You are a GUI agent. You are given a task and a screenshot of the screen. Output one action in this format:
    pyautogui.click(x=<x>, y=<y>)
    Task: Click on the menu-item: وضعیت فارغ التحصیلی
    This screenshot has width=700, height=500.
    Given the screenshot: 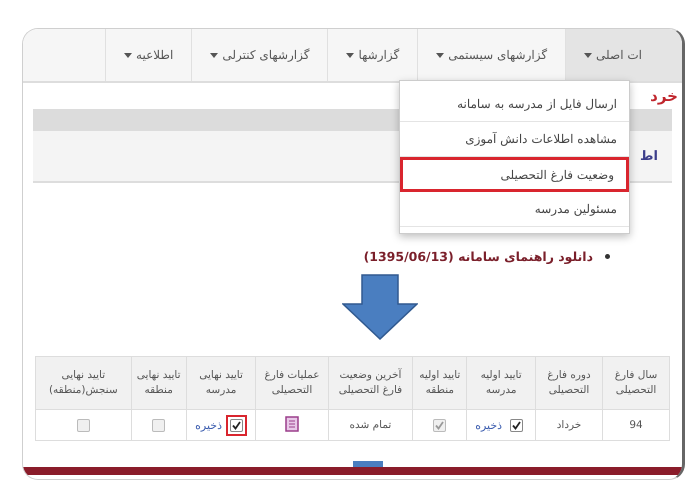 What is the action you would take?
    pyautogui.click(x=514, y=174)
    